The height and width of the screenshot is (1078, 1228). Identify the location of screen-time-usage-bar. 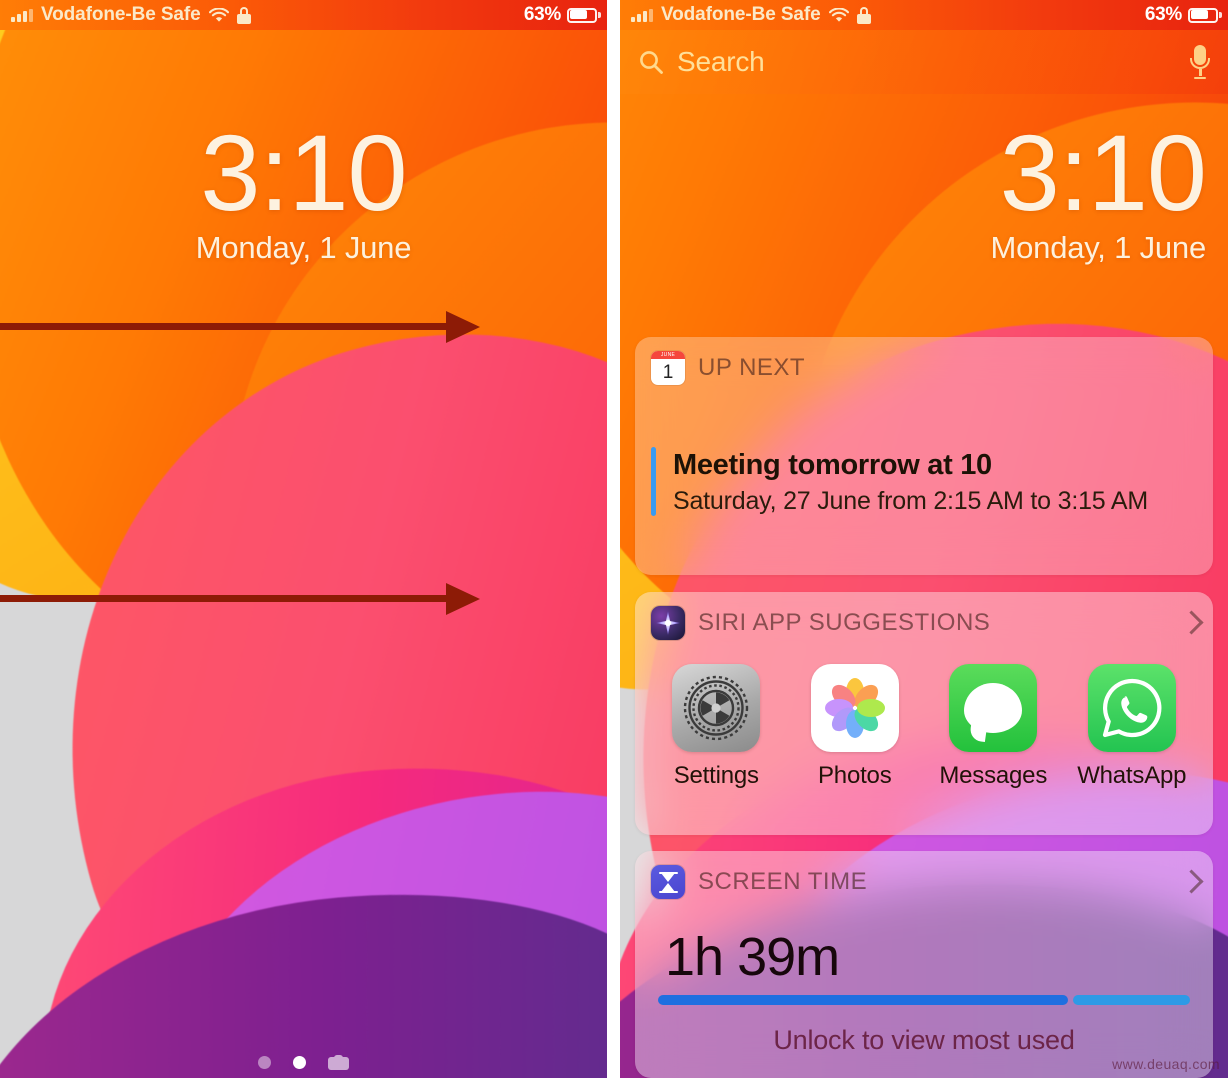
(924, 1000).